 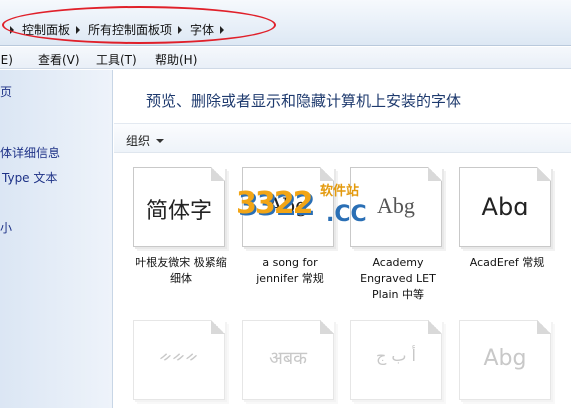 I want to click on font-tile: Abɑ AcadEref 常规, so click(x=507, y=219).